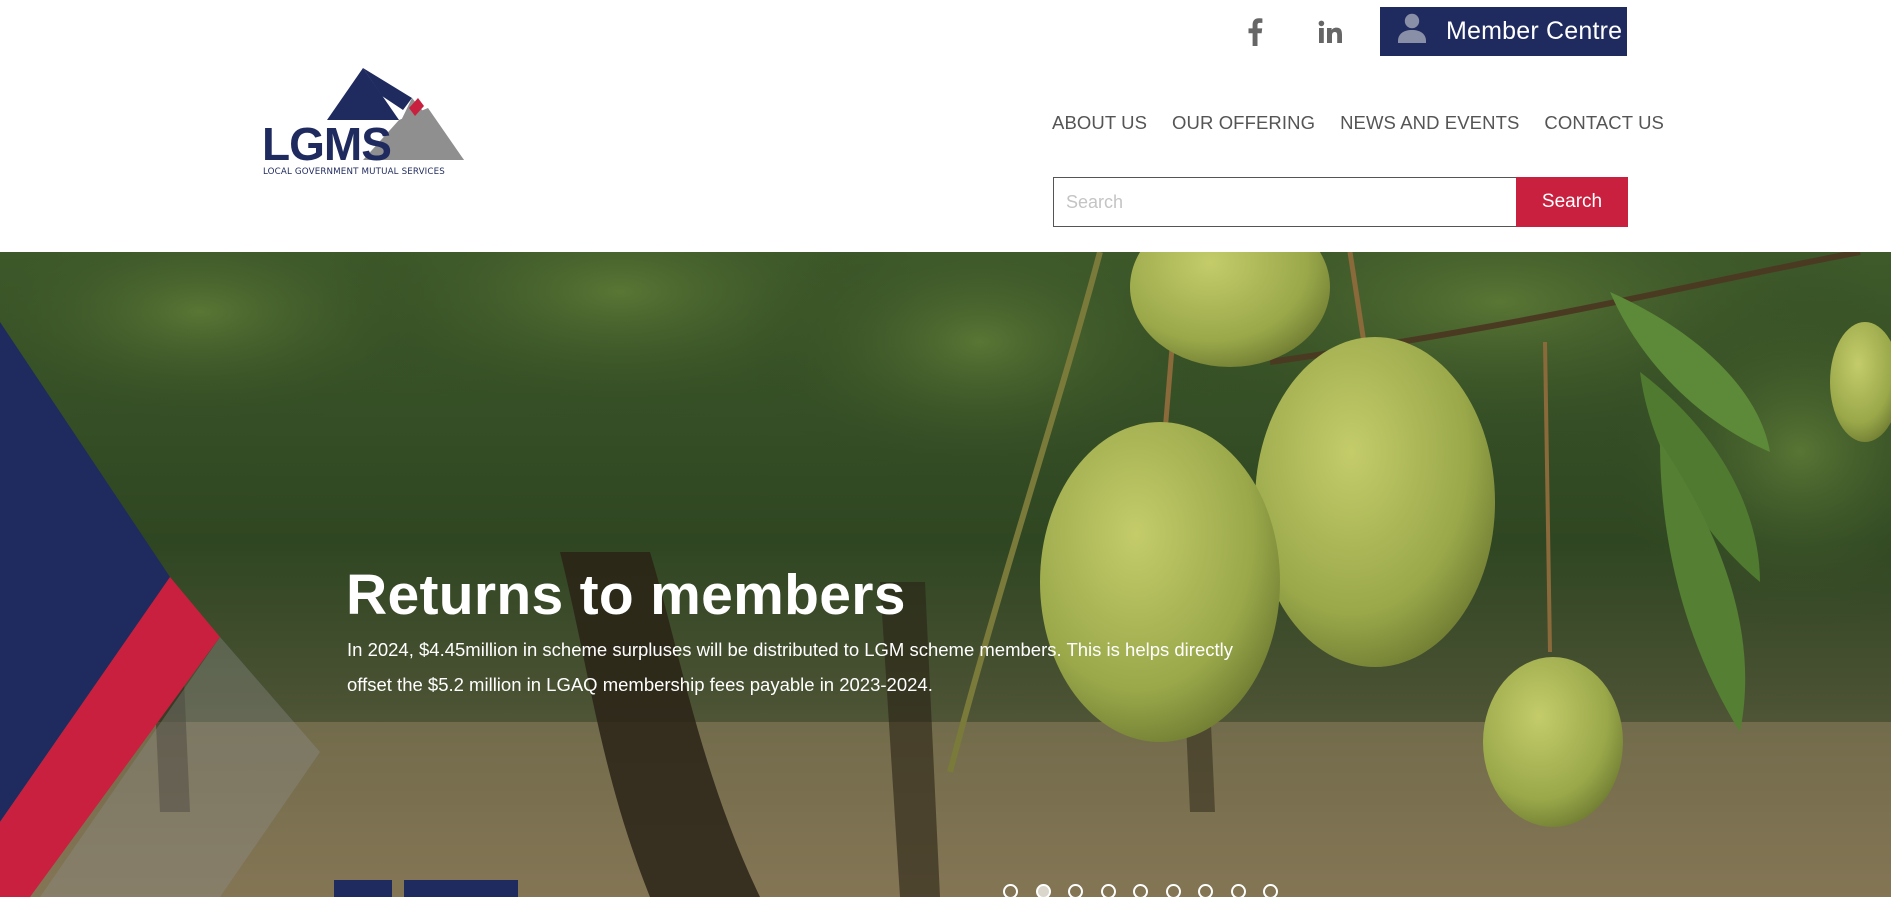  What do you see at coordinates (1243, 123) in the screenshot?
I see `nav-our-offering: OUR OFFERING` at bounding box center [1243, 123].